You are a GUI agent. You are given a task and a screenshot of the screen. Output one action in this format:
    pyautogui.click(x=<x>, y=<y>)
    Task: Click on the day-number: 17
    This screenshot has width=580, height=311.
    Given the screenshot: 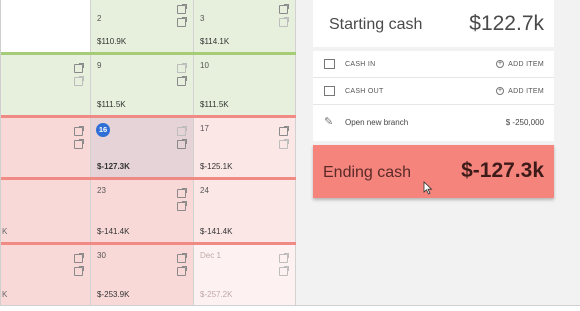 What is the action you would take?
    pyautogui.click(x=204, y=128)
    